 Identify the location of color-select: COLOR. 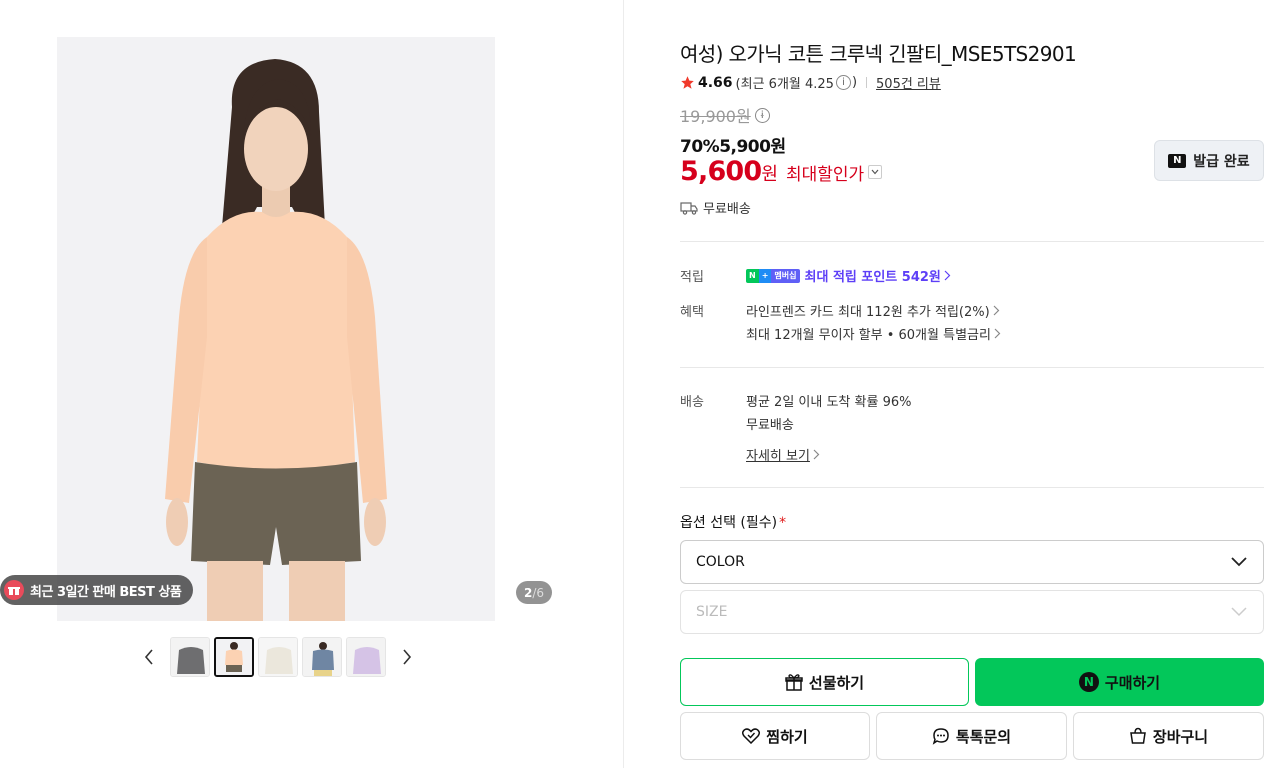
(972, 562).